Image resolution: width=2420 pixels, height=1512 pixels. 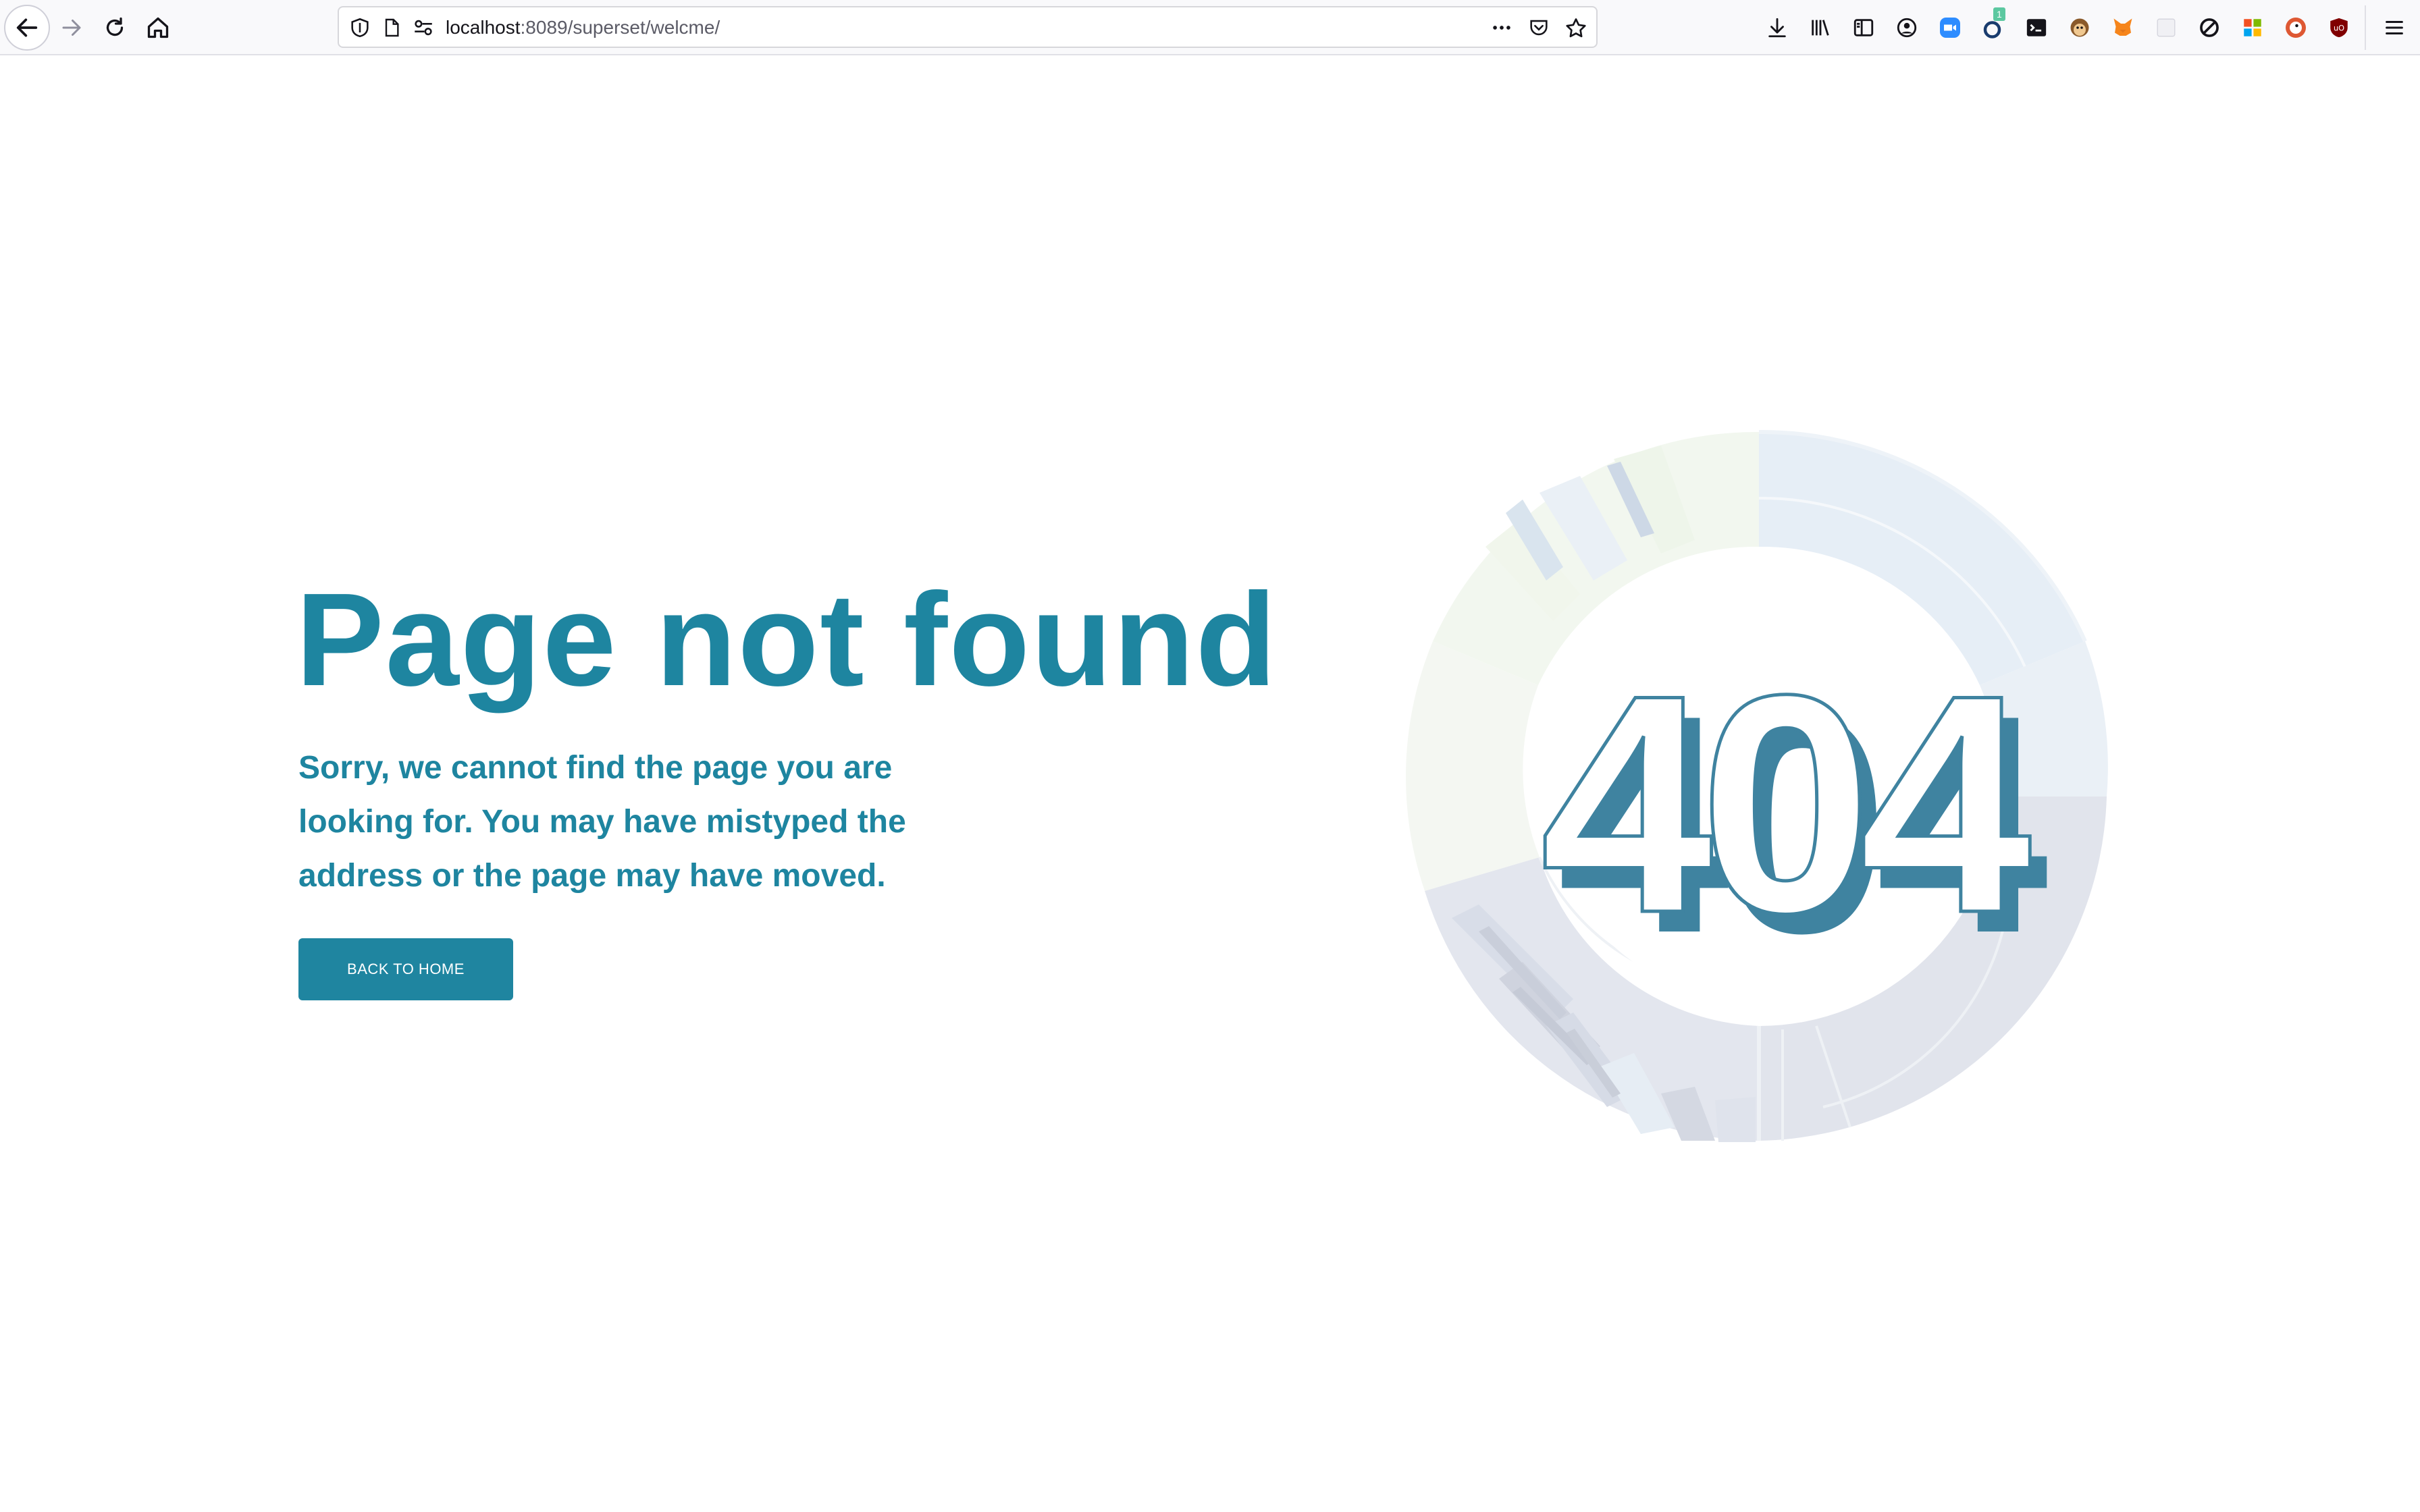 I want to click on download-button, so click(x=1777, y=28).